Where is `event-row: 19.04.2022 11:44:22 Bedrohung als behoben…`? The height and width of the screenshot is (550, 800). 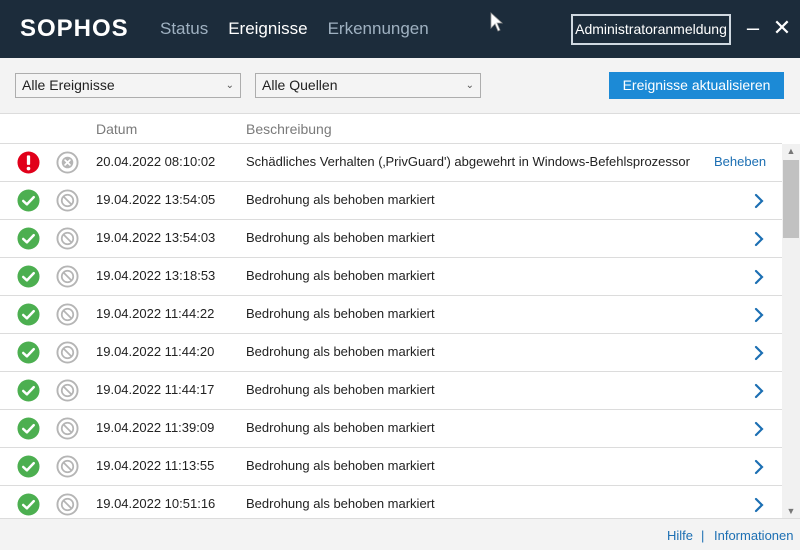
event-row: 19.04.2022 11:44:22 Bedrohung als behoben… is located at coordinates (391, 315).